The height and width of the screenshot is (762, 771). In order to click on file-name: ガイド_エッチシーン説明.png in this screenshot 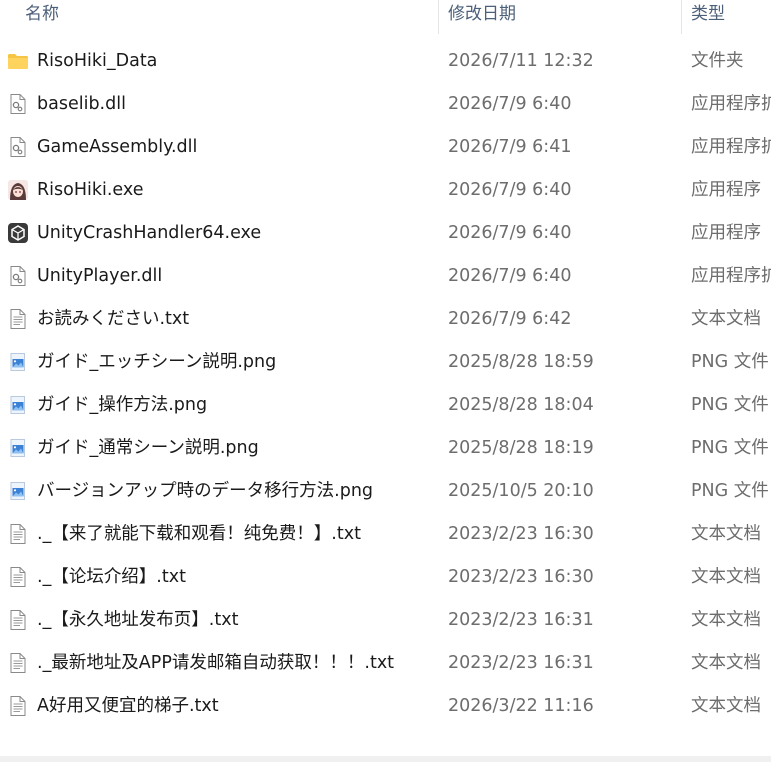, I will do `click(157, 362)`.